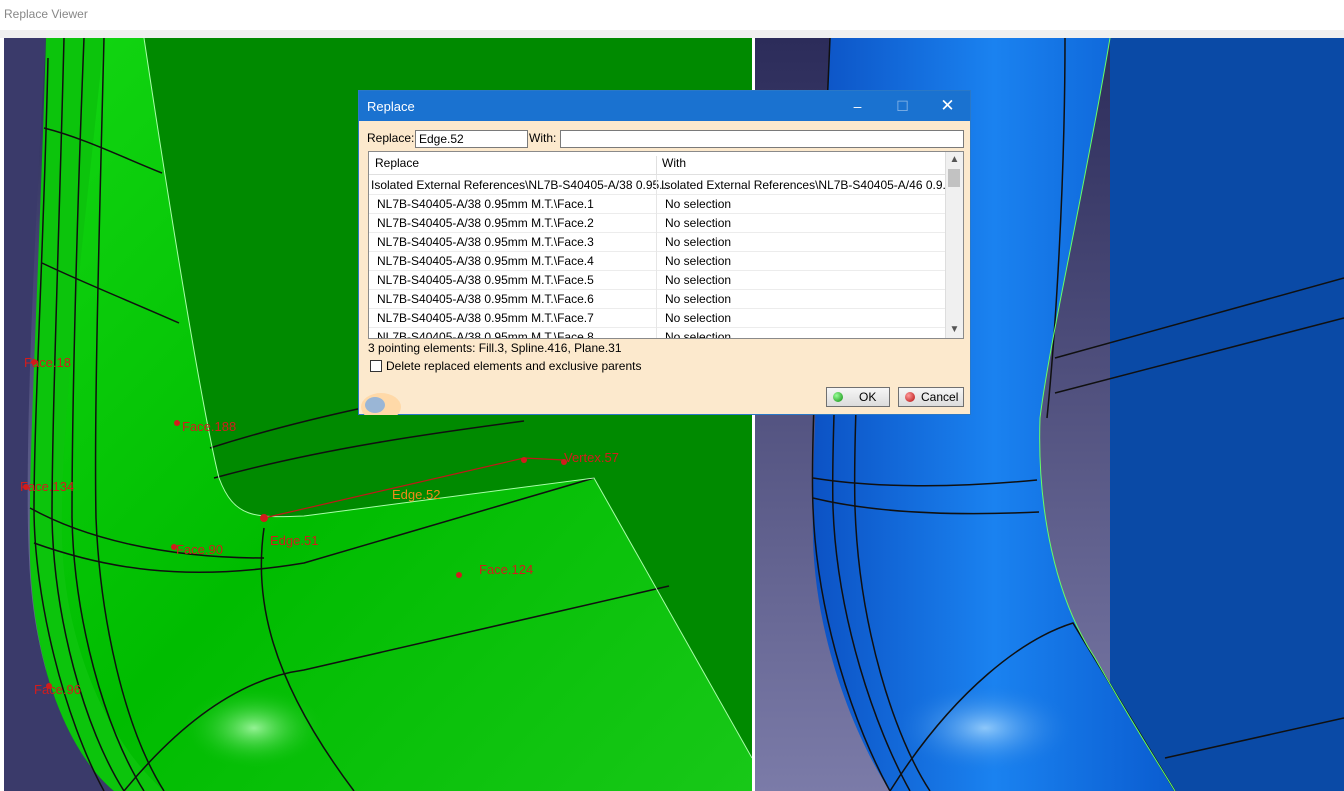 This screenshot has width=1344, height=791. What do you see at coordinates (902, 106) in the screenshot?
I see `maximize-icon: ☐` at bounding box center [902, 106].